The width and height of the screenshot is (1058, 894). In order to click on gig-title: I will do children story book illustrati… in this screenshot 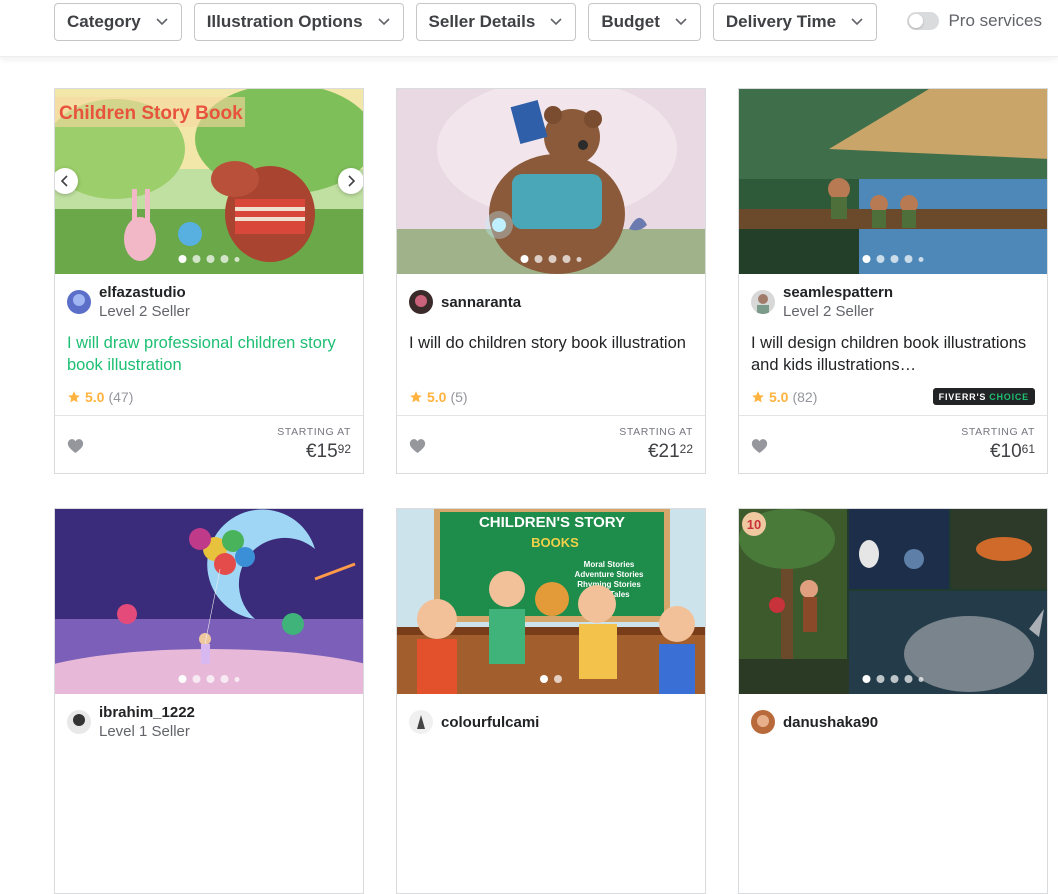, I will do `click(551, 354)`.